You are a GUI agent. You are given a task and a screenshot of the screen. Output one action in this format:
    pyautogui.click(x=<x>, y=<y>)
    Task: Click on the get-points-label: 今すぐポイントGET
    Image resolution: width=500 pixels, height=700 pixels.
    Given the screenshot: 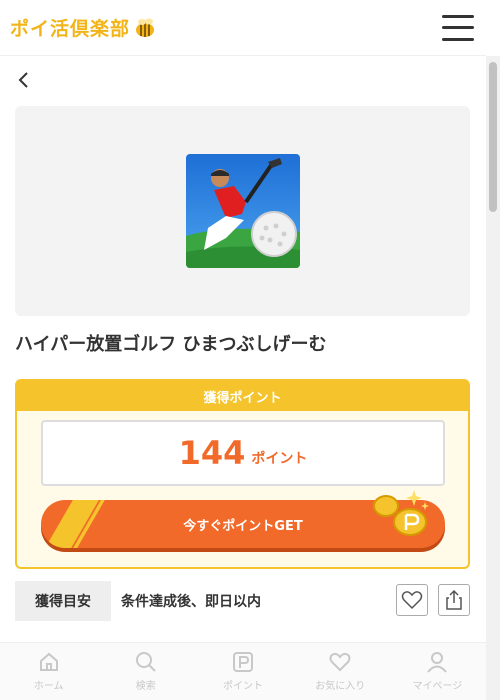 What is the action you would take?
    pyautogui.click(x=243, y=526)
    